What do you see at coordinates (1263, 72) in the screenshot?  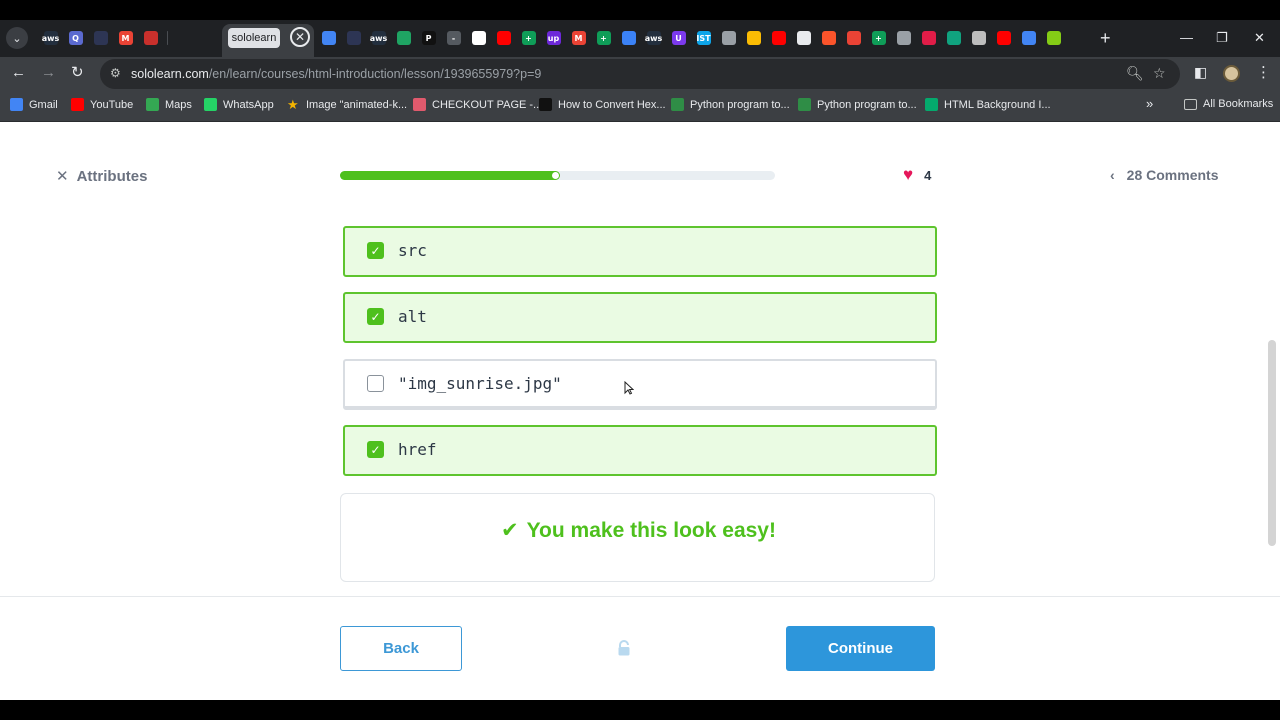 I see `browser-menu-icon: ⋮` at bounding box center [1263, 72].